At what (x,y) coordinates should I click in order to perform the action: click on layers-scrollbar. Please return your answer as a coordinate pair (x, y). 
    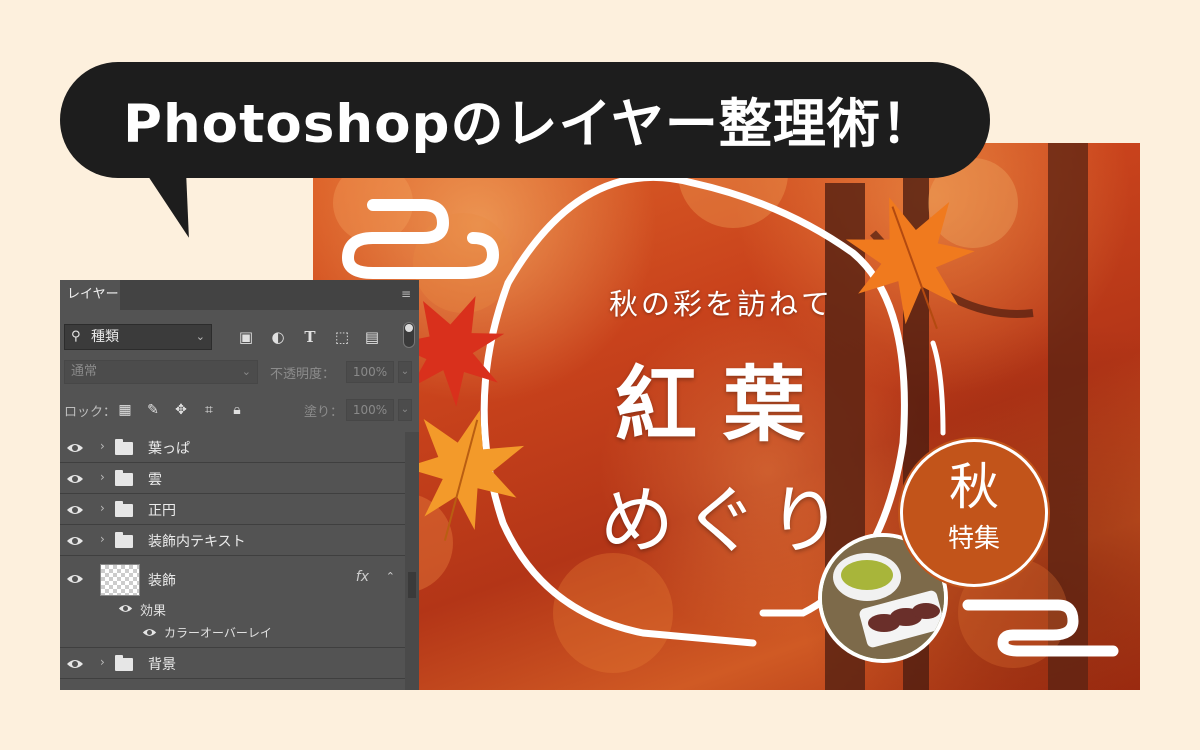
    Looking at the image, I should click on (412, 561).